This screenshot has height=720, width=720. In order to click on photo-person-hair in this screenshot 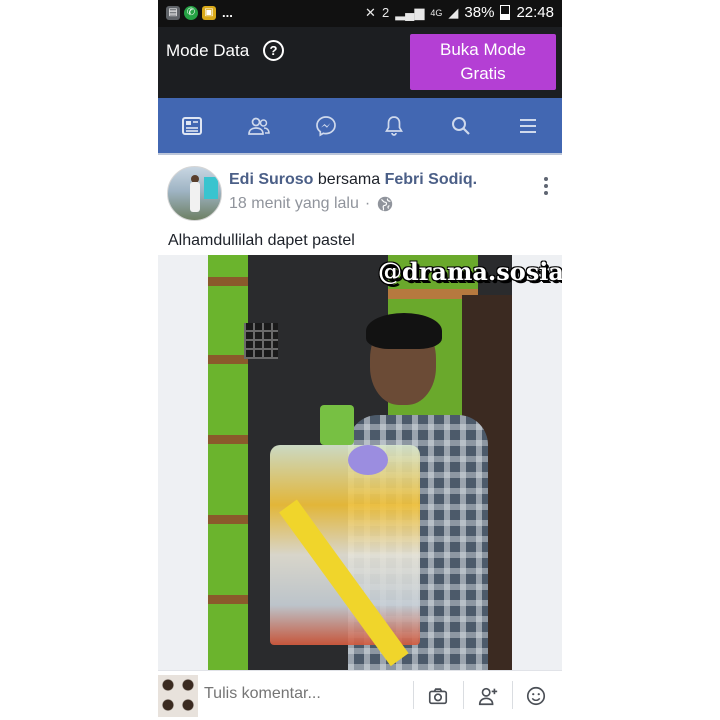, I will do `click(404, 331)`.